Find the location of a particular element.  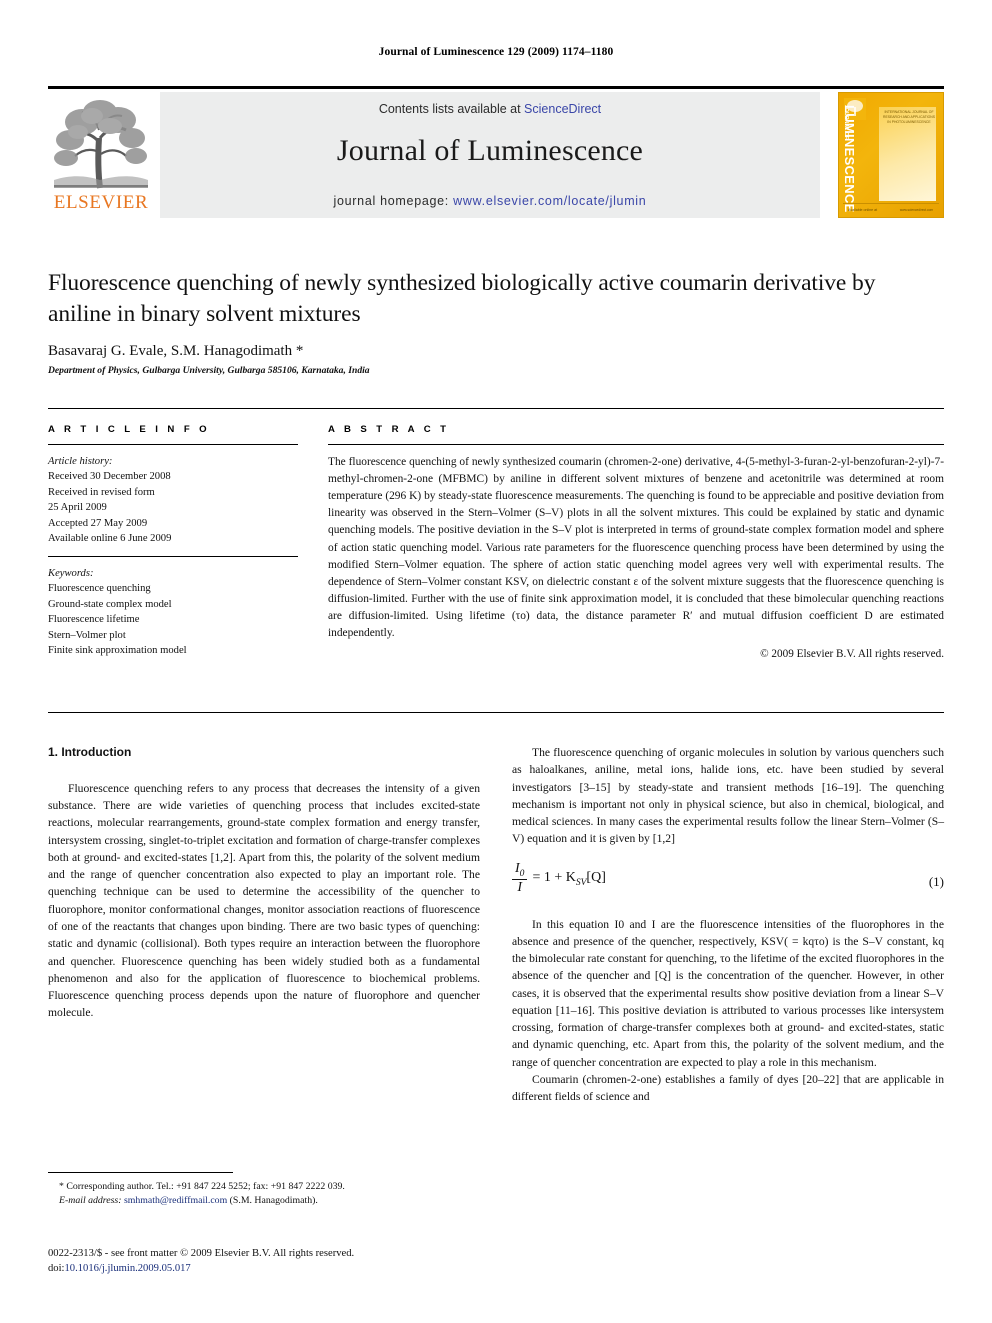

abstract-heading: A B S T R A C T is located at coordinates (389, 429).